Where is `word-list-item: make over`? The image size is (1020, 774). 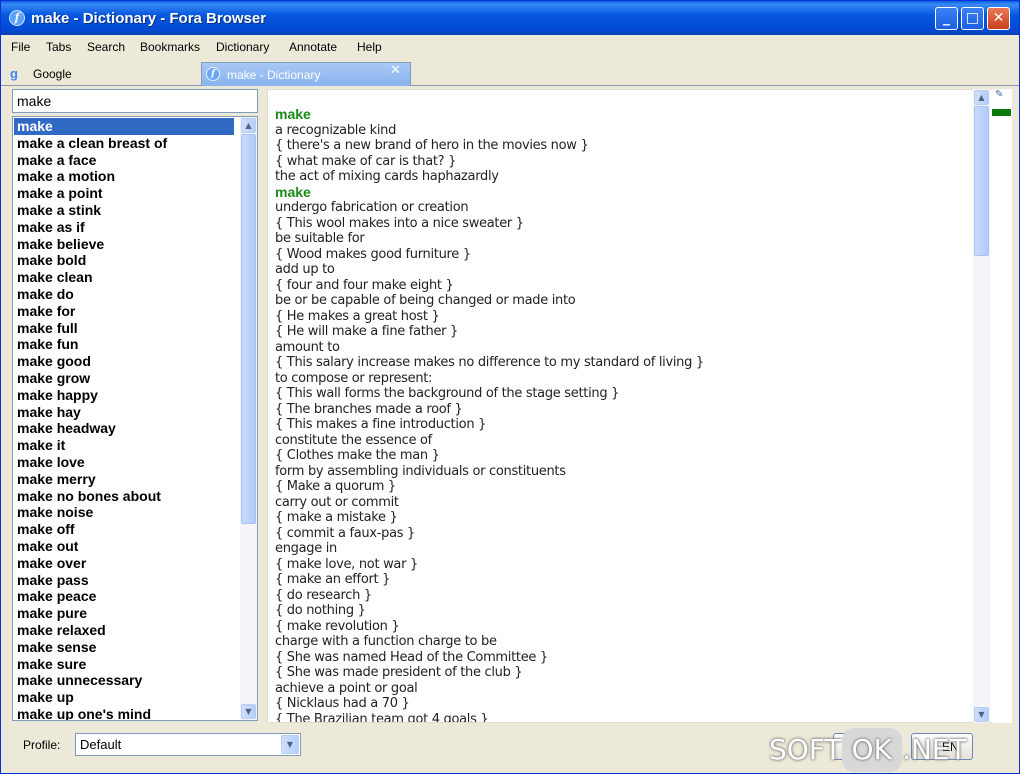 word-list-item: make over is located at coordinates (127, 563).